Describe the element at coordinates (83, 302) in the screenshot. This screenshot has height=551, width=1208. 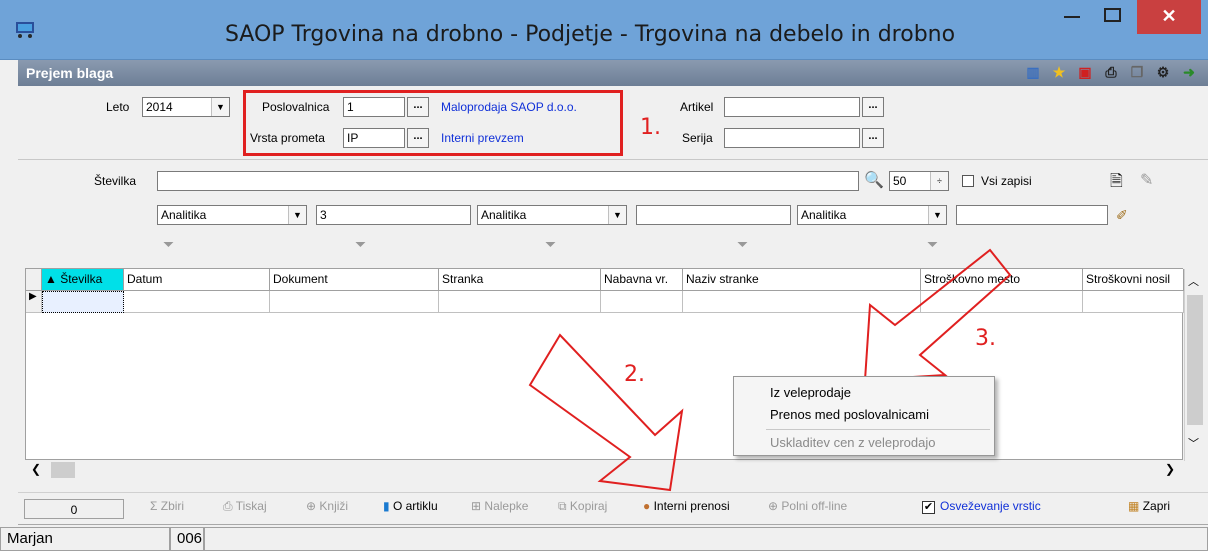
I see `table-row` at that location.